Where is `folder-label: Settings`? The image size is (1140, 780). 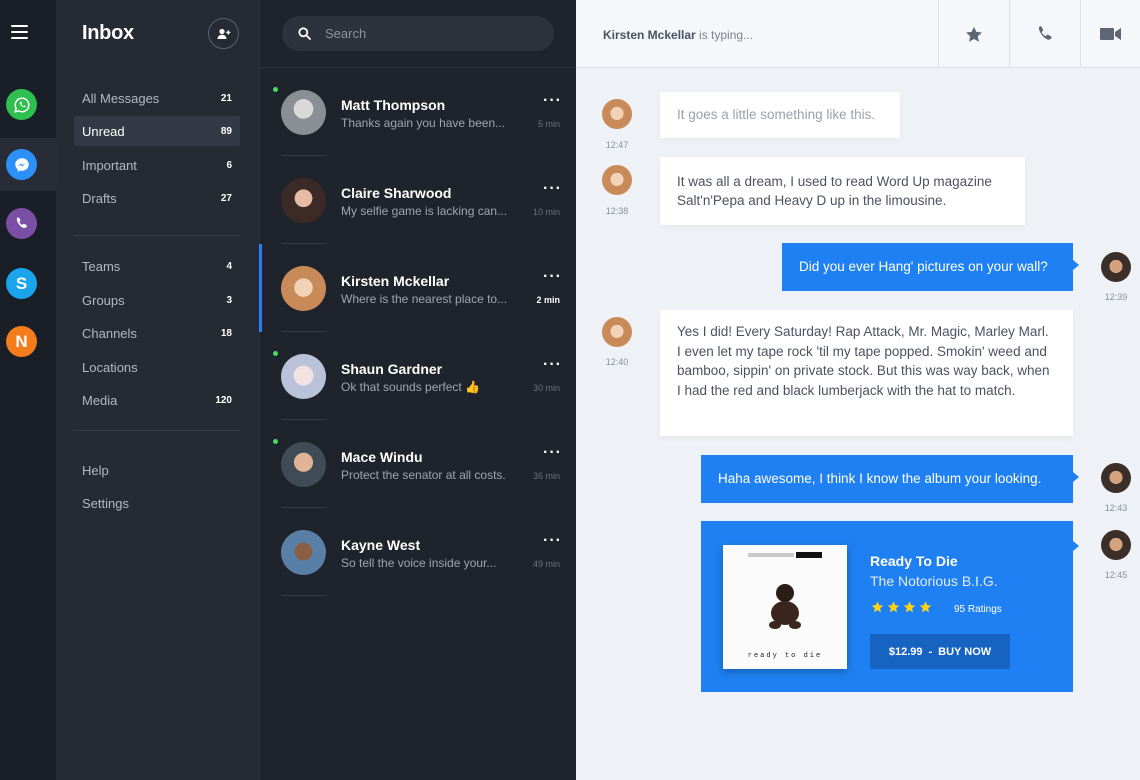 folder-label: Settings is located at coordinates (105, 503).